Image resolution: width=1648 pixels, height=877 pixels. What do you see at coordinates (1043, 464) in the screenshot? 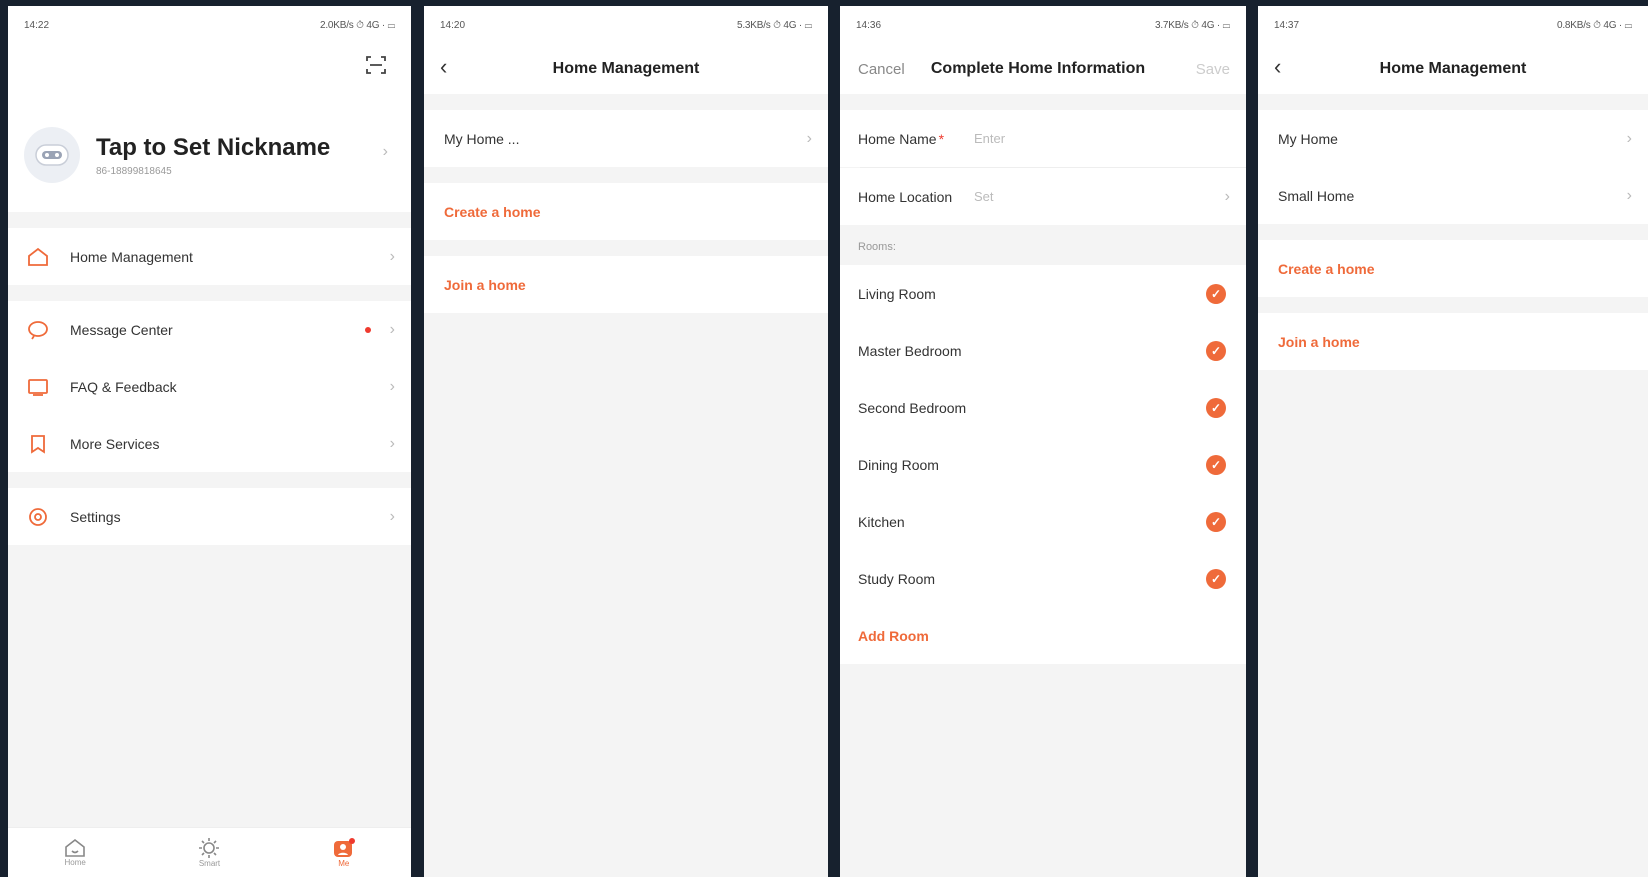
I see `room-item: Dining Room ✓` at bounding box center [1043, 464].